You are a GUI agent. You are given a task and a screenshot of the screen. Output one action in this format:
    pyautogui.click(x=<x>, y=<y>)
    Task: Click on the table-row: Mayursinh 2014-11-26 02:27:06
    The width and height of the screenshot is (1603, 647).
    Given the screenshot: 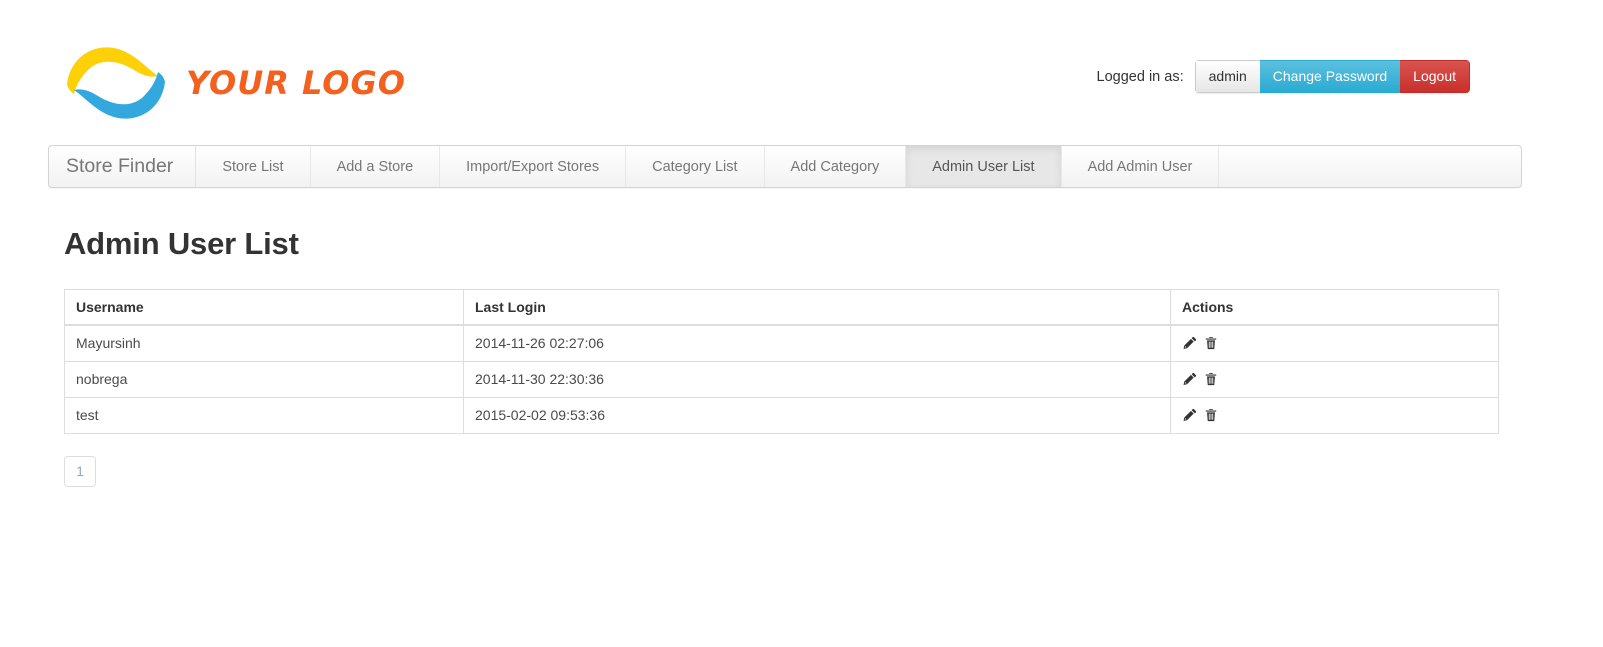 What is the action you would take?
    pyautogui.click(x=781, y=343)
    